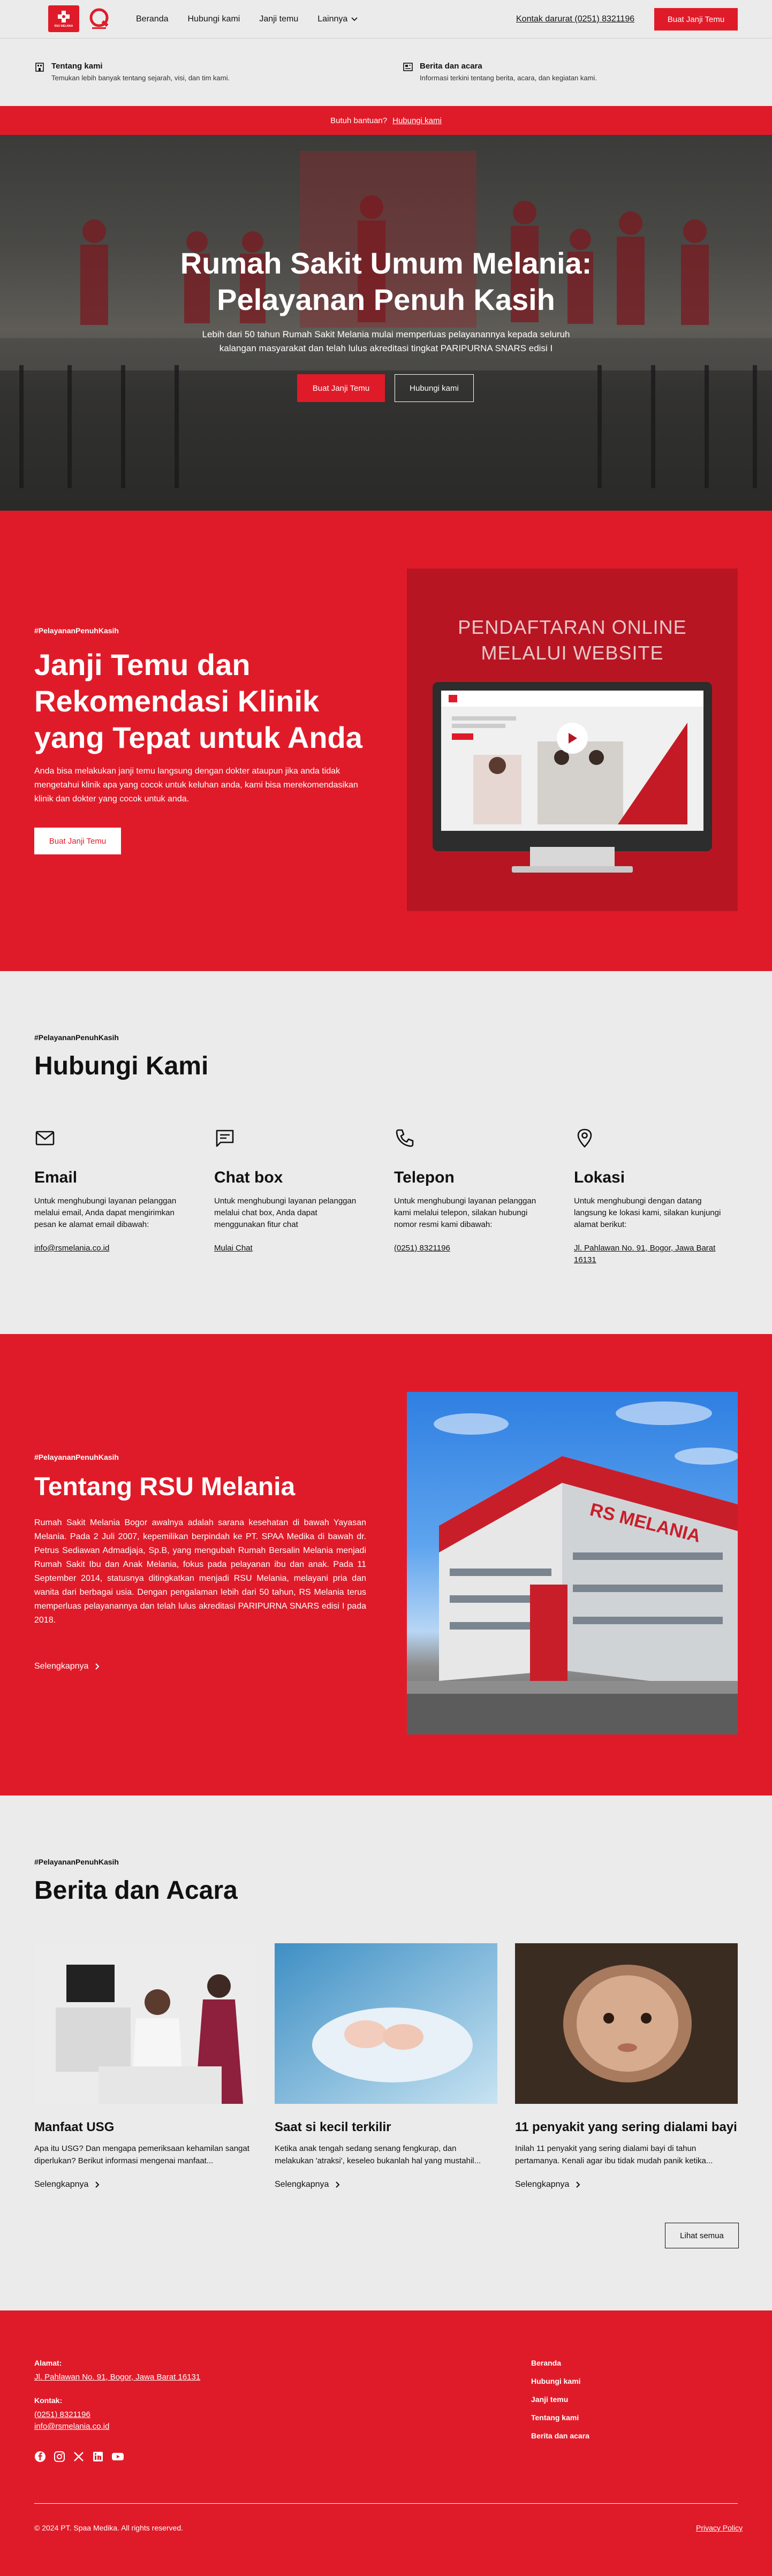 Image resolution: width=772 pixels, height=2576 pixels. I want to click on hero-scene-illustration, so click(386, 331).